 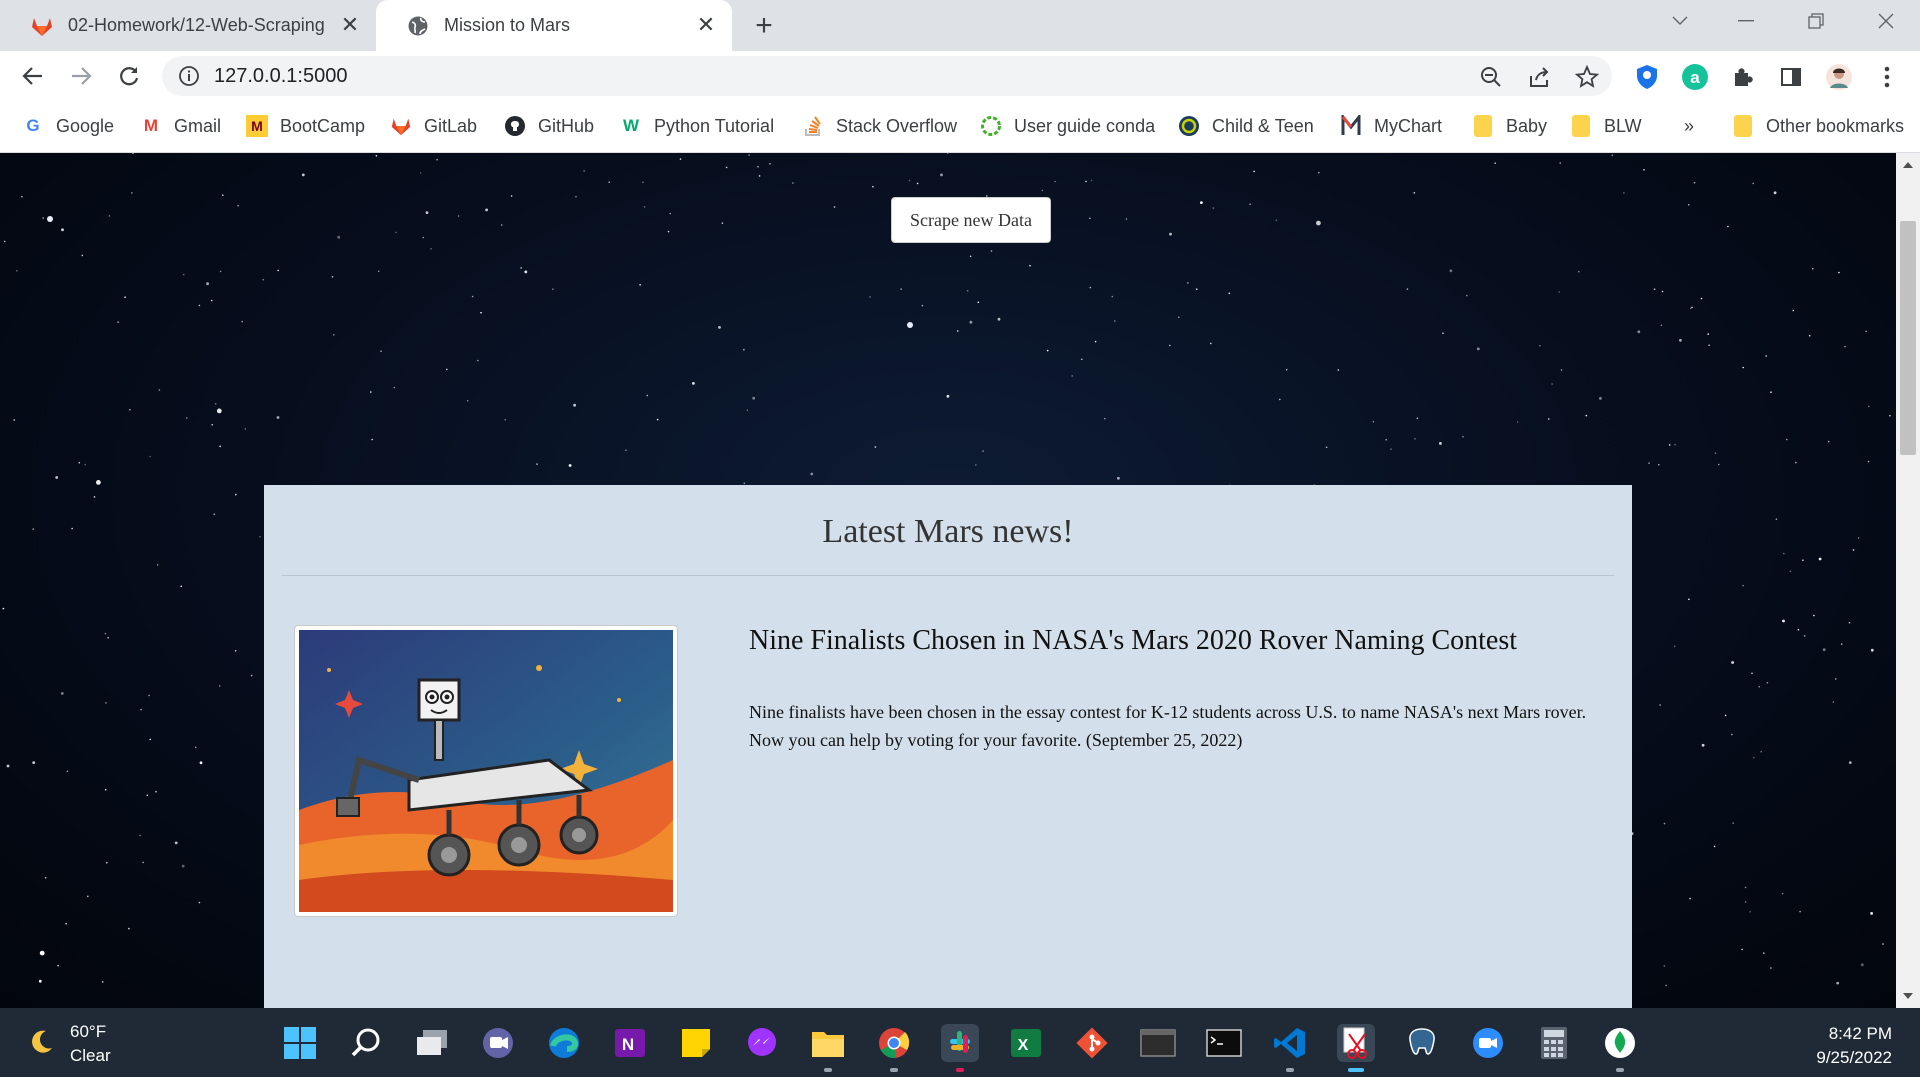 I want to click on vscode-icon, so click(x=1290, y=1048).